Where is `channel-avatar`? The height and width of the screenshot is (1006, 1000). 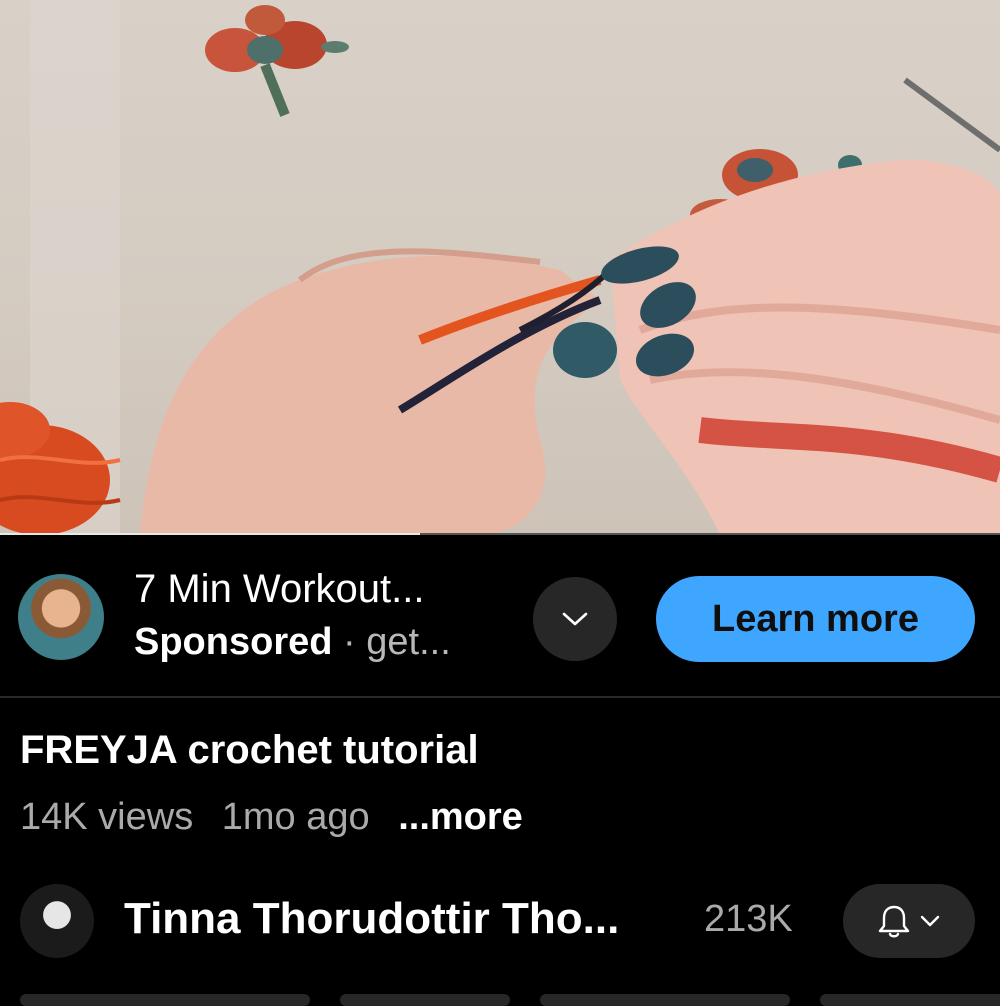 channel-avatar is located at coordinates (57, 921).